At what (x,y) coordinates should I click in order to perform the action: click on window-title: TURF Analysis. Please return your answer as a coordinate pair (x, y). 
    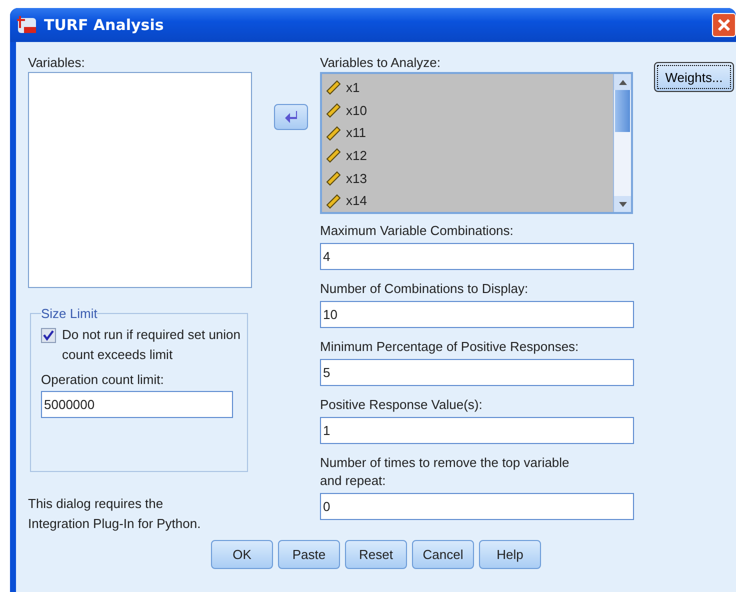
    Looking at the image, I should click on (104, 25).